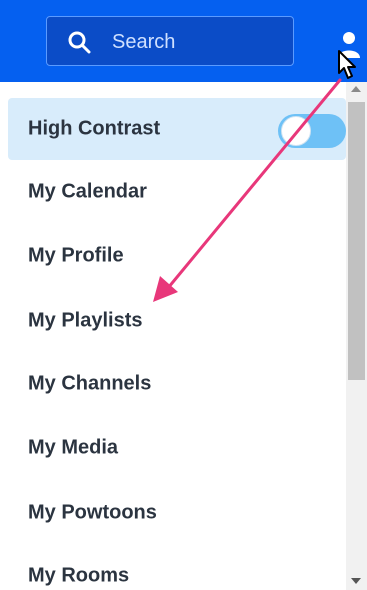 This screenshot has width=367, height=590. I want to click on menu-item-label: My Profile, so click(76, 255).